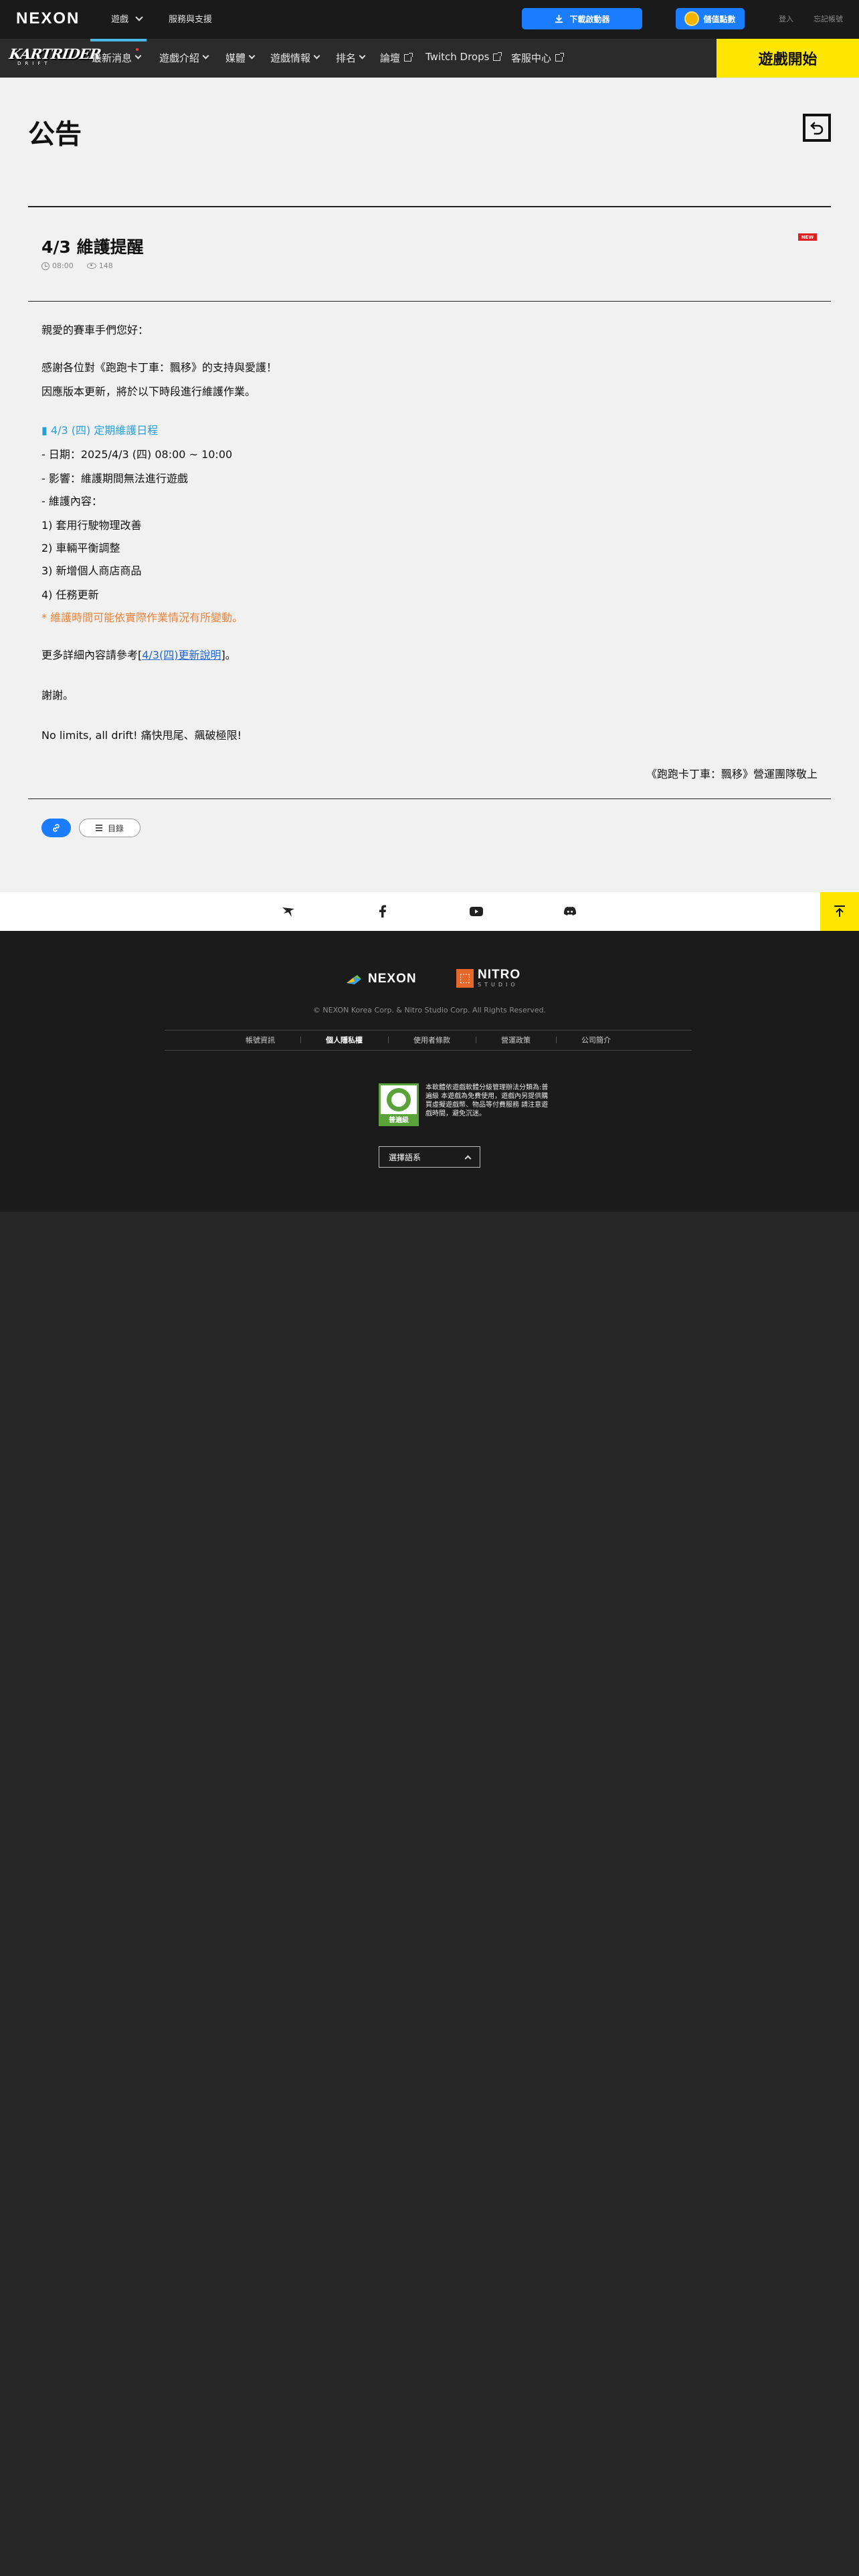  What do you see at coordinates (383, 911) in the screenshot?
I see `facebook-icon` at bounding box center [383, 911].